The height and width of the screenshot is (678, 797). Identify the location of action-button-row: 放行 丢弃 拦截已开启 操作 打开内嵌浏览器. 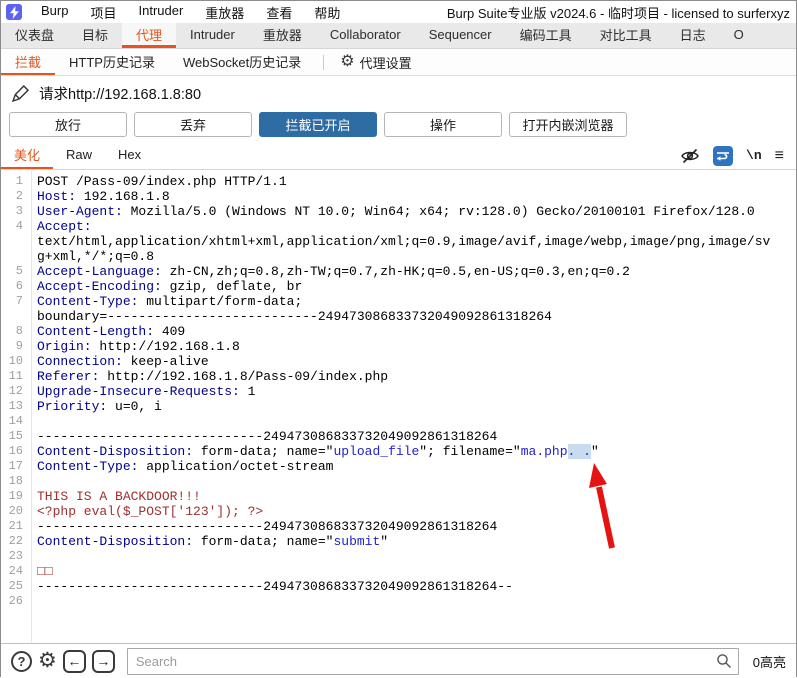
(398, 126).